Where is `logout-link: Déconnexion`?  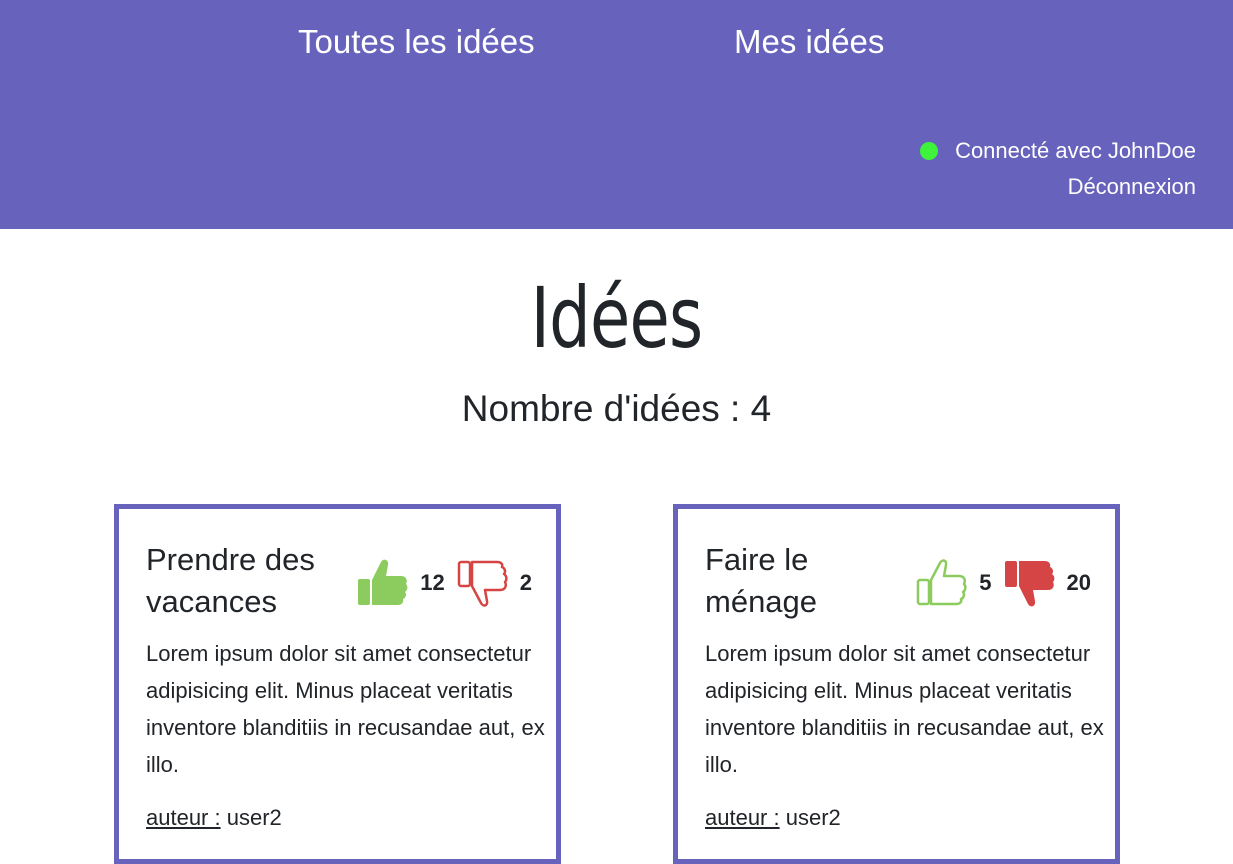
logout-link: Déconnexion is located at coordinates (1058, 187).